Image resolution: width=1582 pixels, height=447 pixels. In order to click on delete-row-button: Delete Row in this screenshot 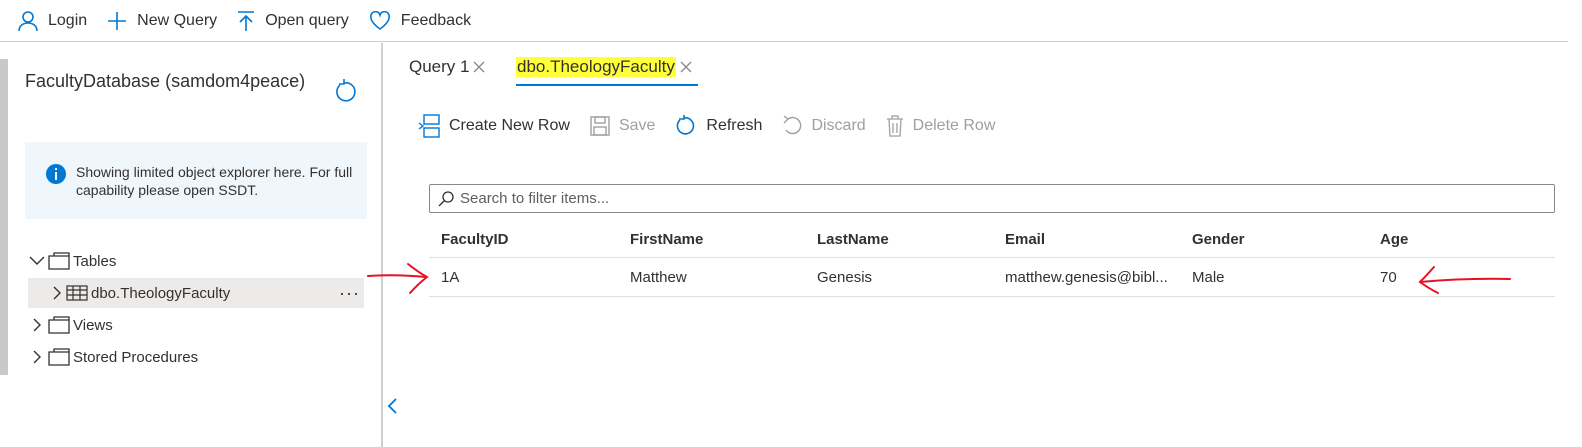, I will do `click(941, 126)`.